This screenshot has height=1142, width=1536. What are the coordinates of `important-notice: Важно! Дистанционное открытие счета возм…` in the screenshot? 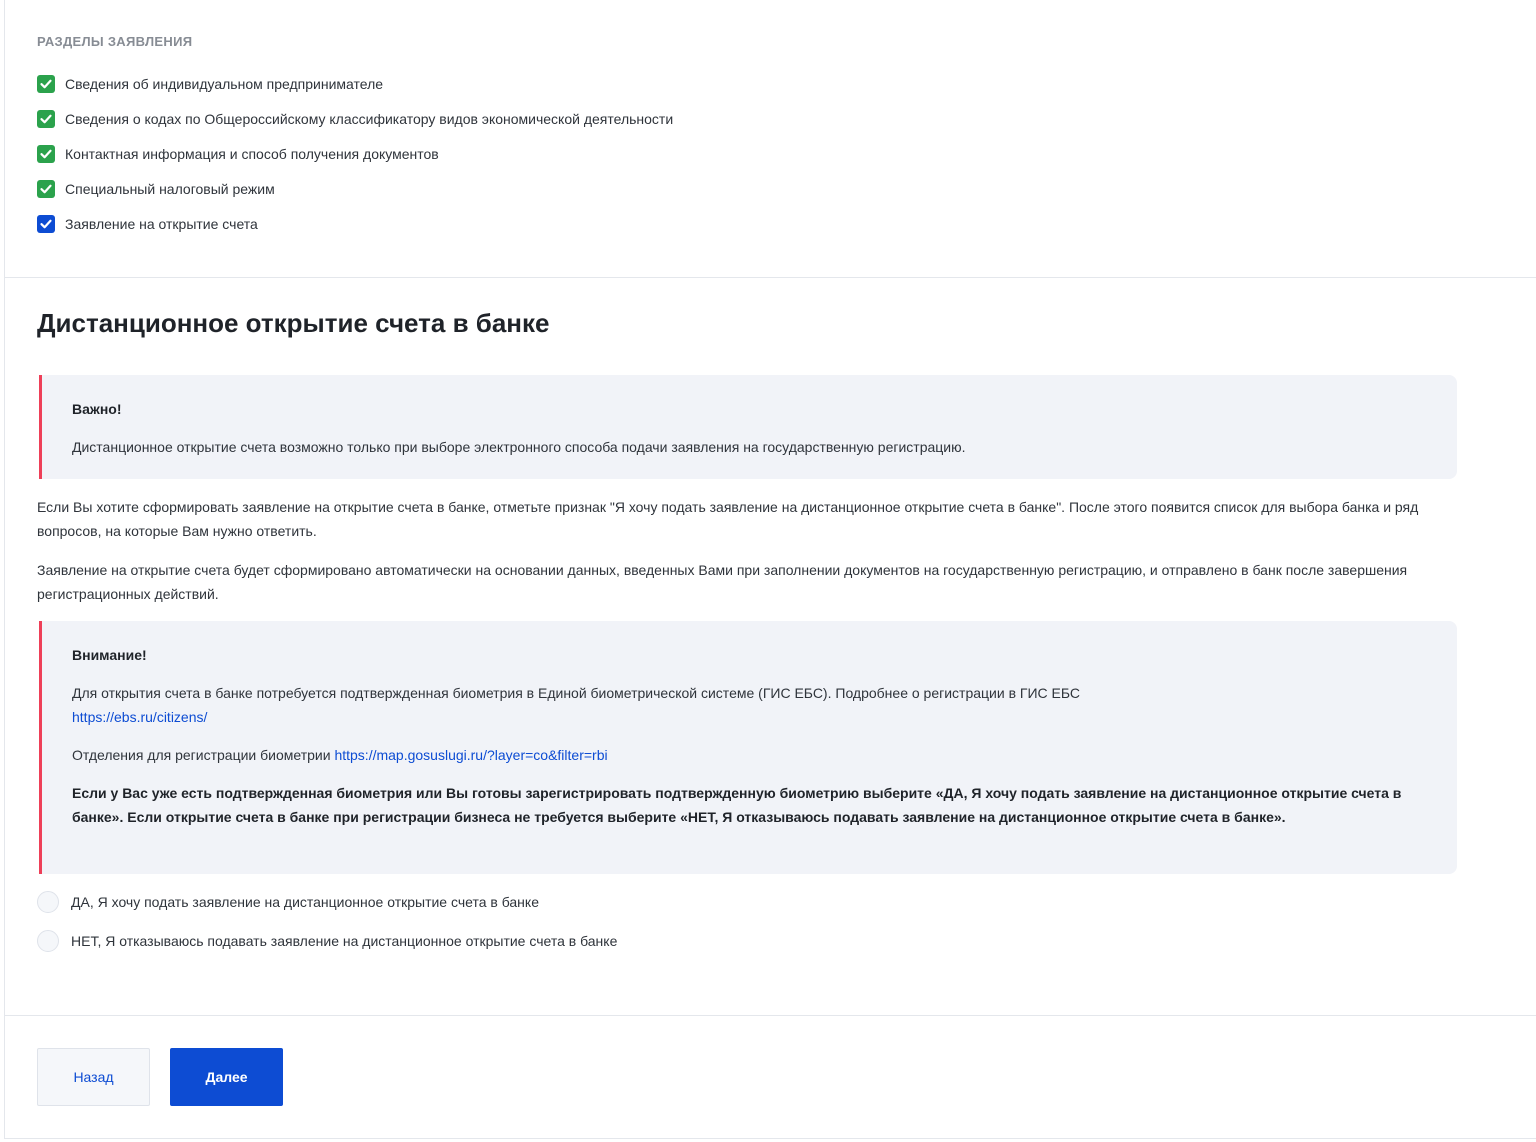 It's located at (748, 427).